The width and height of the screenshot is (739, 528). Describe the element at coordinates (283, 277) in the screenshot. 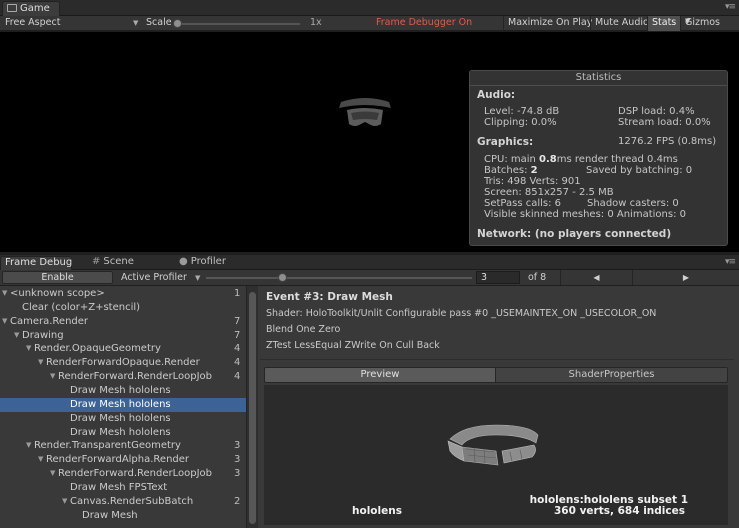

I see `event-slider-thumb` at that location.